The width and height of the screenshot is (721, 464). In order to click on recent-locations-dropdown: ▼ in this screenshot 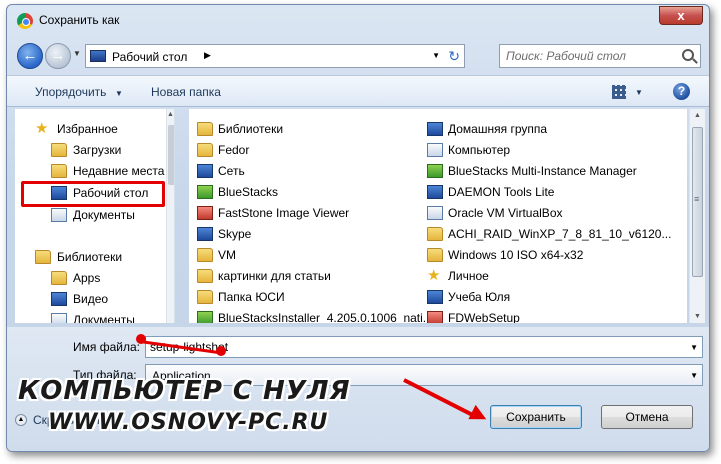, I will do `click(77, 53)`.